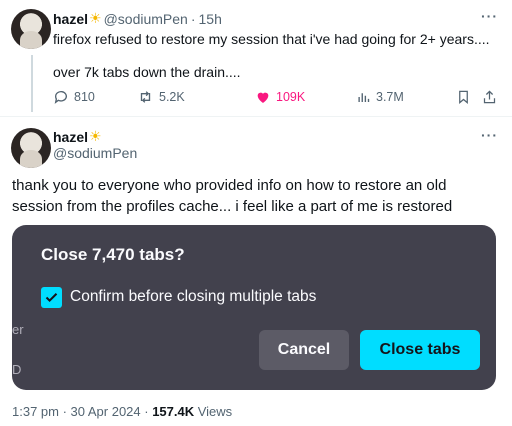  Describe the element at coordinates (172, 97) in the screenshot. I see `repost-count: 5.2K` at that location.